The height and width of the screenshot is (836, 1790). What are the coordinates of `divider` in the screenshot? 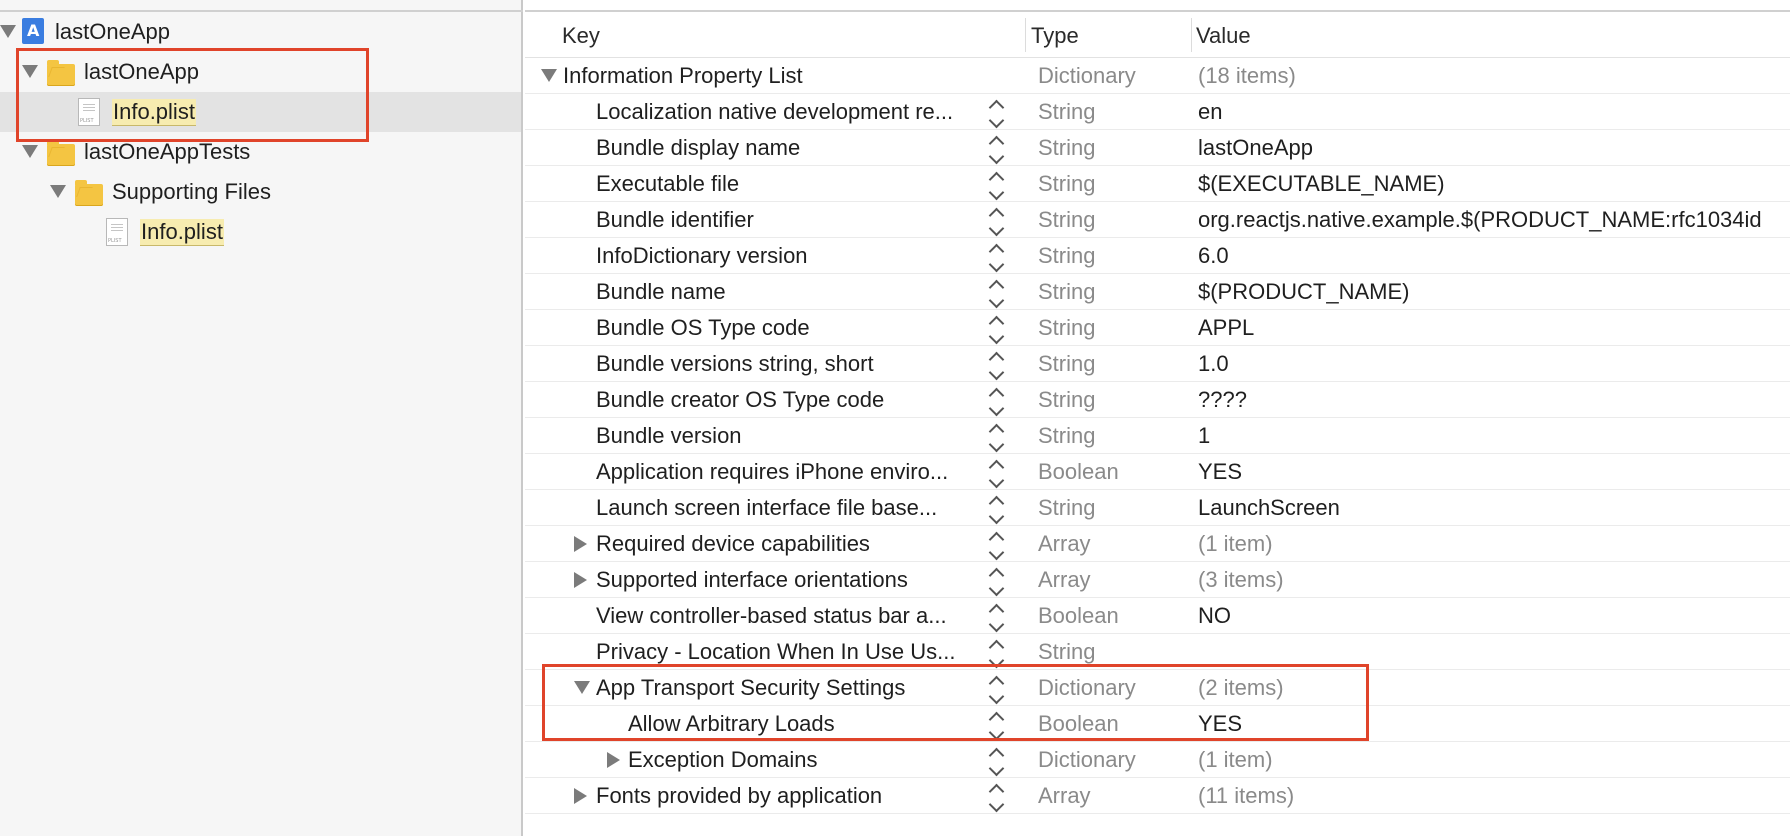 It's located at (1157, 11).